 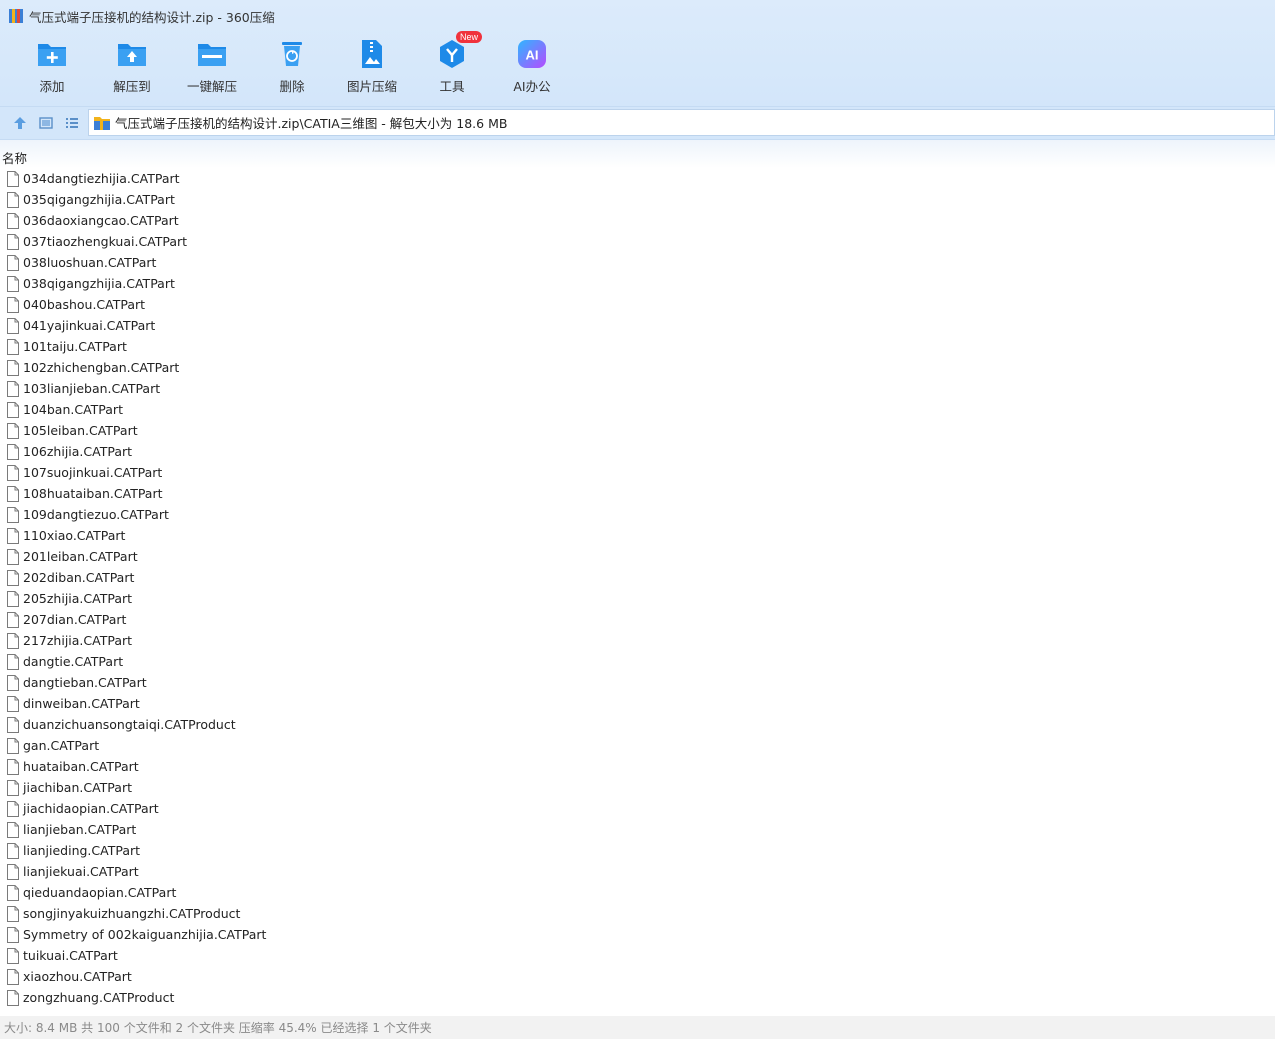 What do you see at coordinates (452, 86) in the screenshot?
I see `tools-label: 工具` at bounding box center [452, 86].